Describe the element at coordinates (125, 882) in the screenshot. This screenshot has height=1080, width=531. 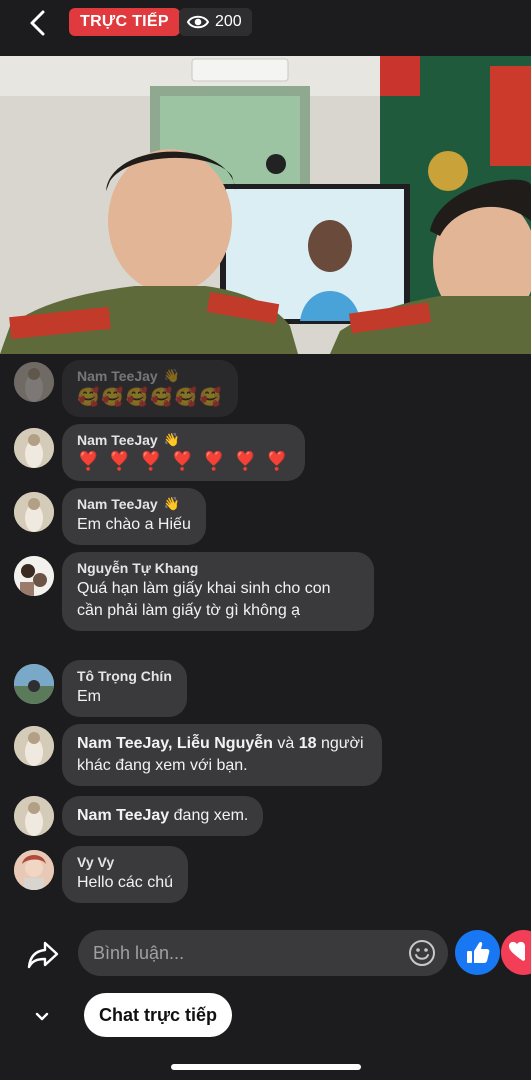
I see `comment-text: Hello các chú` at that location.